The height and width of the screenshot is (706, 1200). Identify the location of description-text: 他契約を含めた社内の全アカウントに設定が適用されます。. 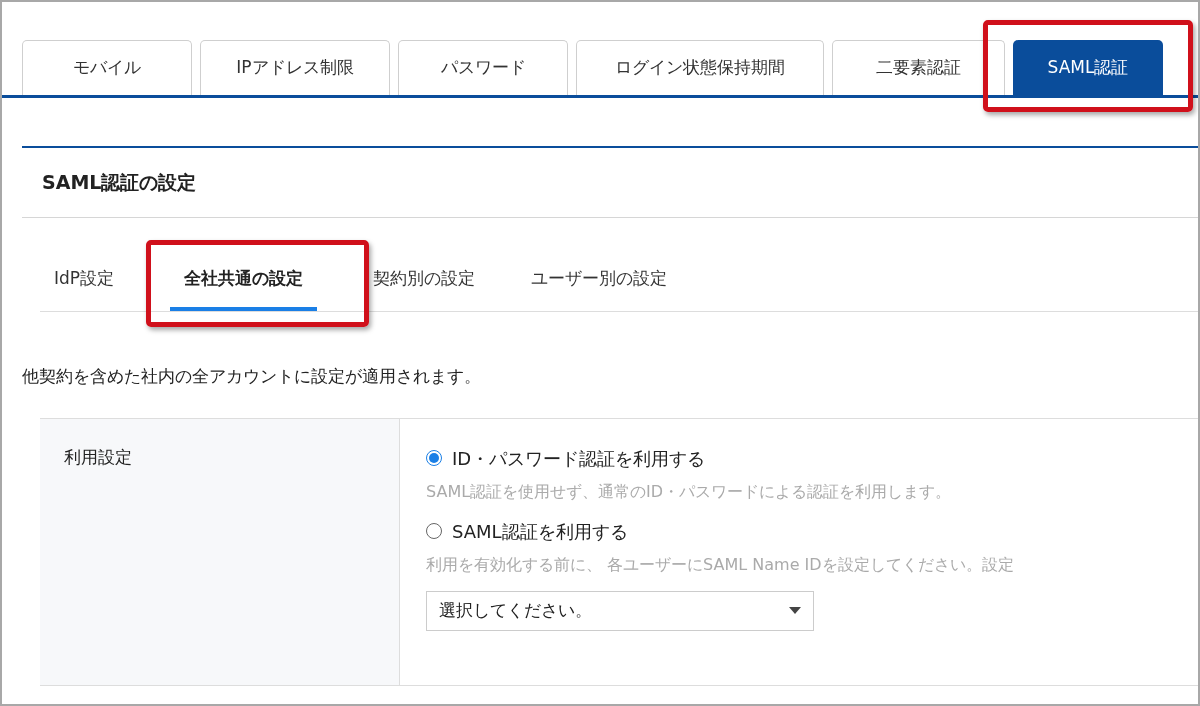
(252, 376).